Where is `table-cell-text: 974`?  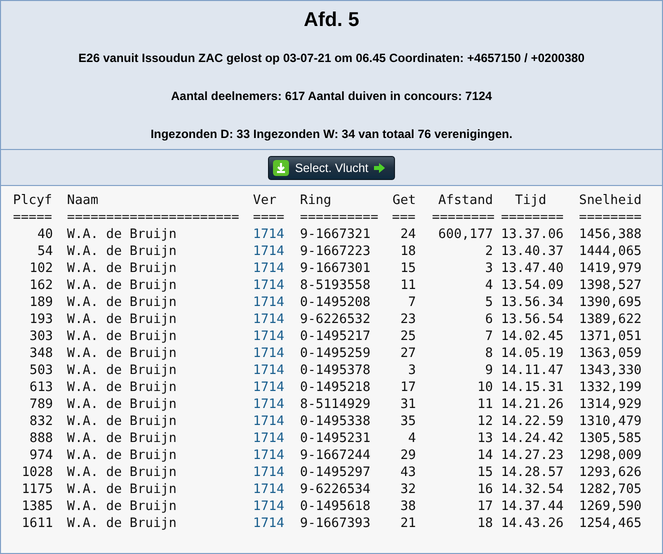 table-cell-text: 974 is located at coordinates (40, 455).